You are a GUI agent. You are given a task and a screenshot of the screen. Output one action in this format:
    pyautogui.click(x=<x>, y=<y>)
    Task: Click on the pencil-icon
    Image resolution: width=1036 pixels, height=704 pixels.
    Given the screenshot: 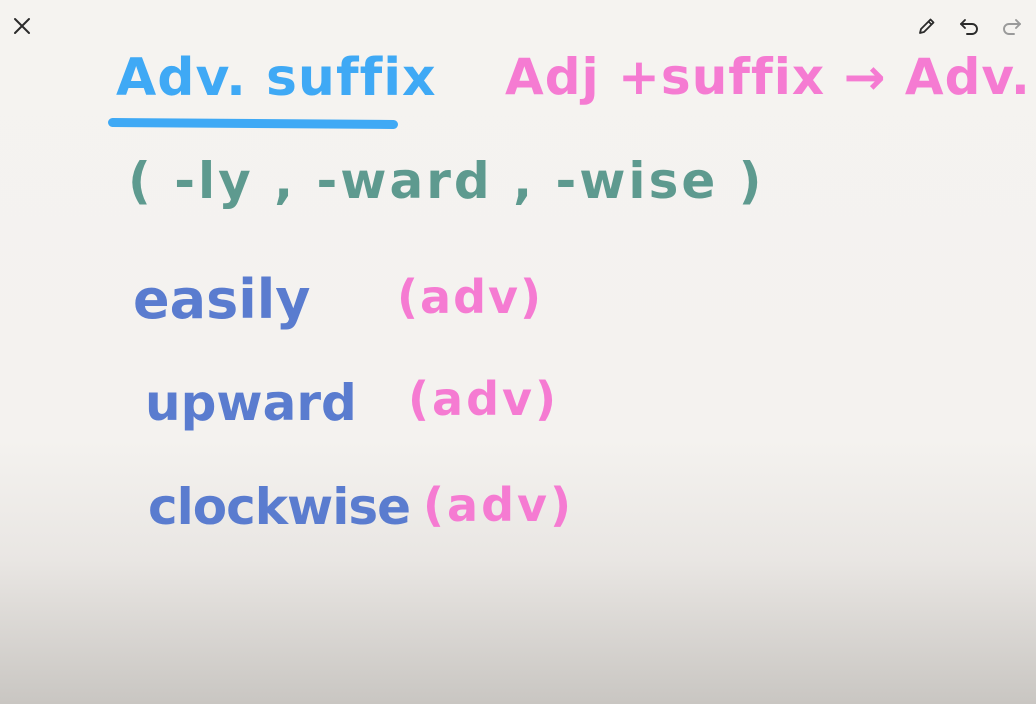 What is the action you would take?
    pyautogui.click(x=927, y=26)
    